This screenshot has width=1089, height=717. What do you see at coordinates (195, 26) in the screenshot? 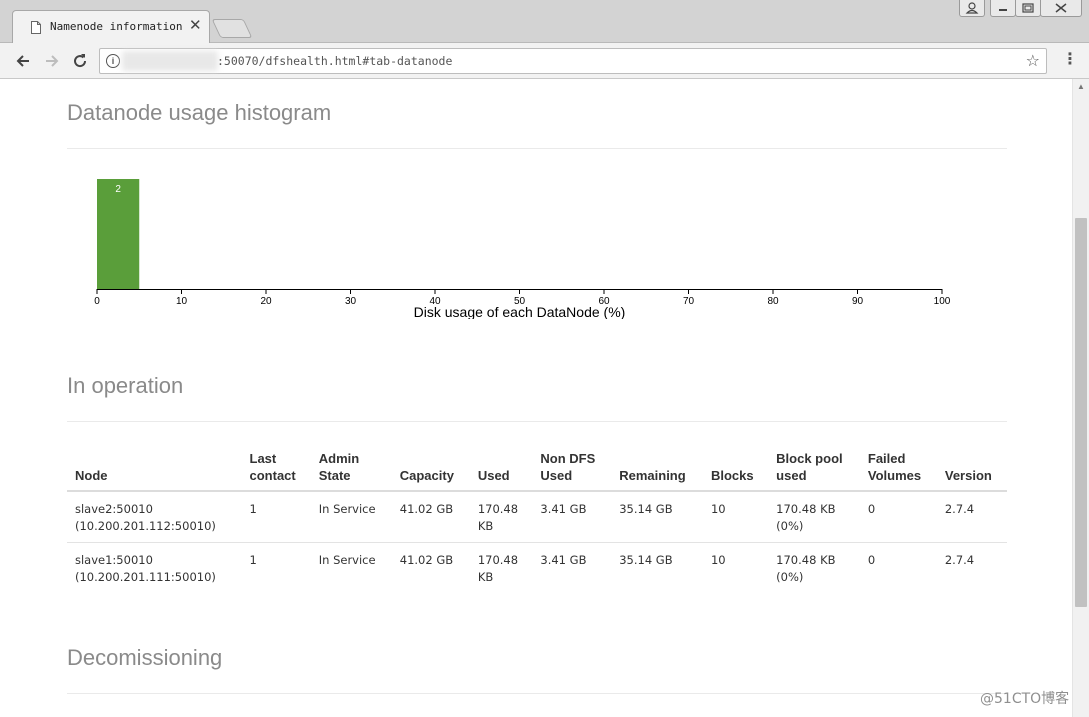
I see `tab-close-icon: ✕` at bounding box center [195, 26].